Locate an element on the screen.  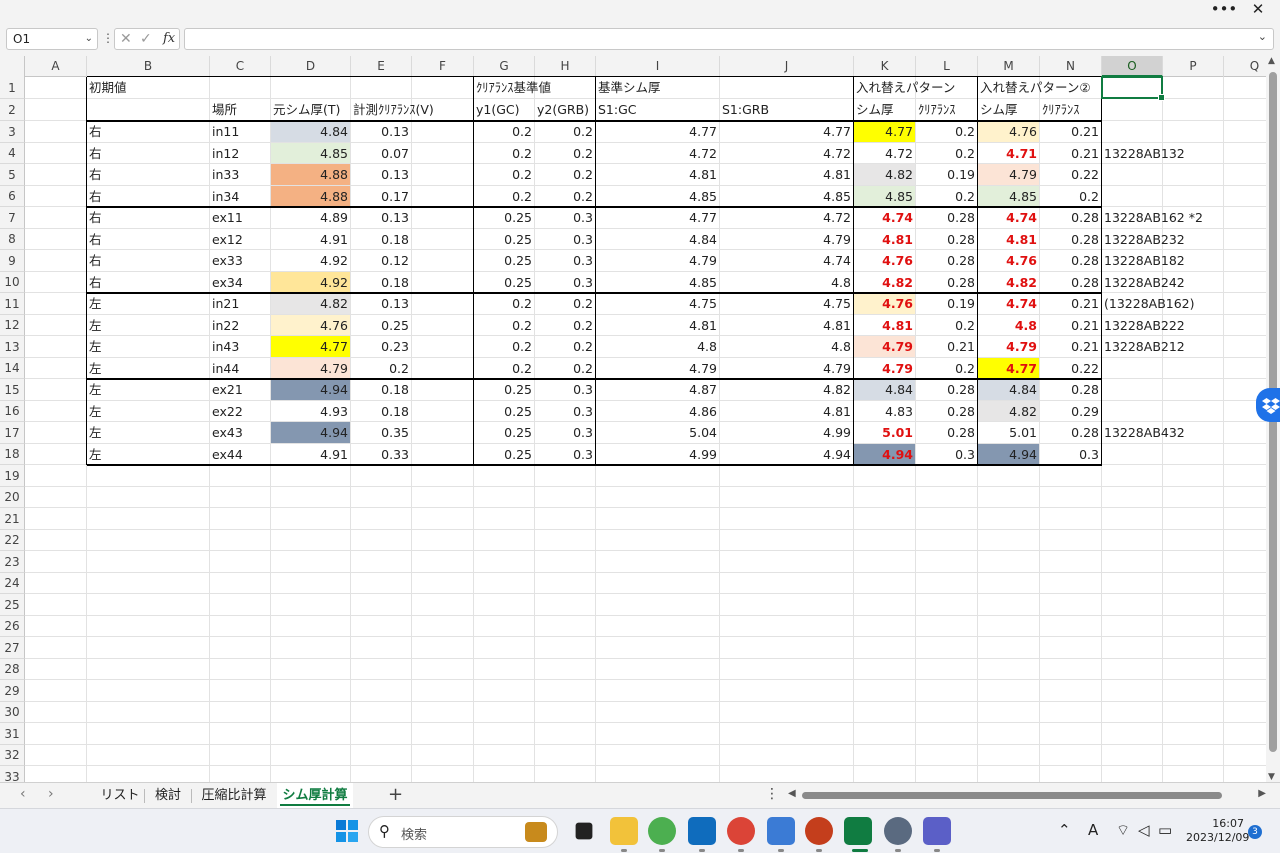
cell-c13: in43 is located at coordinates (240, 347).